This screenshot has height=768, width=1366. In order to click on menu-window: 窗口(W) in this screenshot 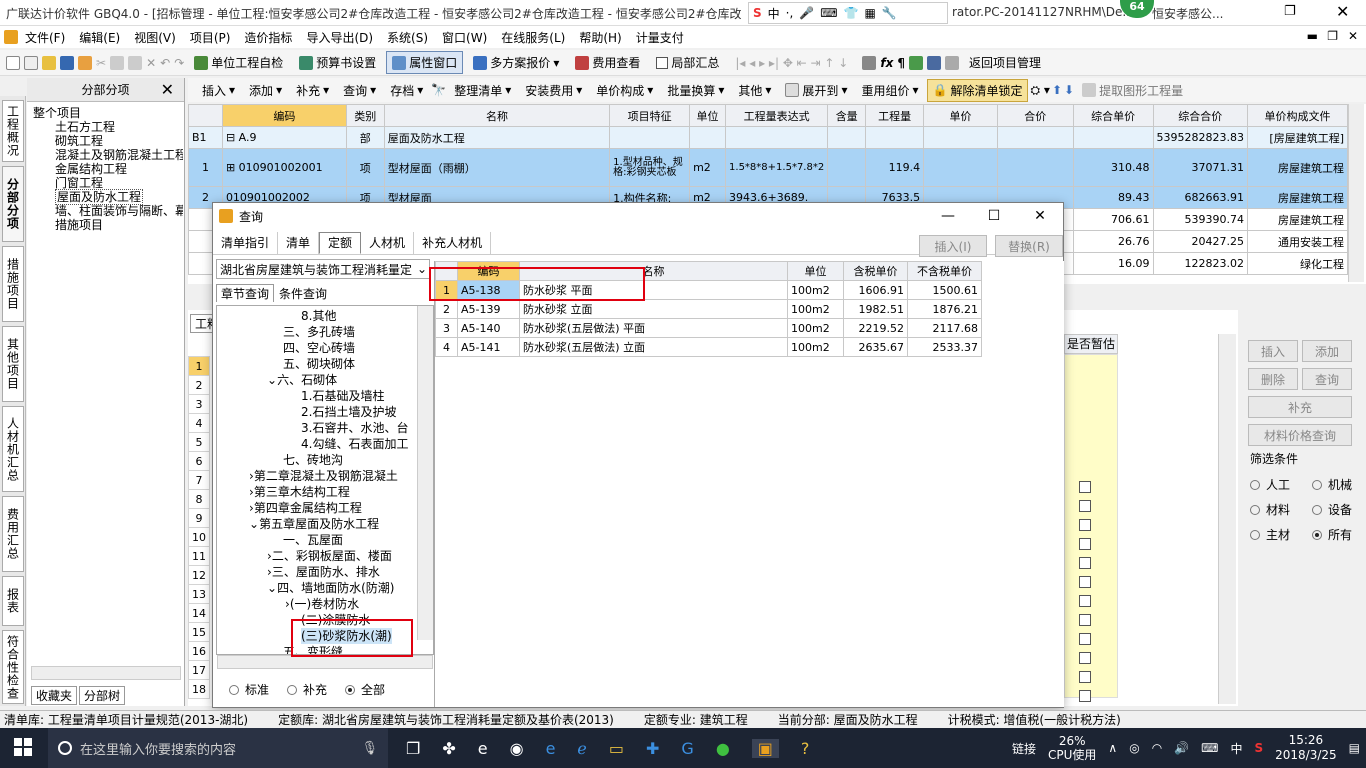, I will do `click(464, 37)`.